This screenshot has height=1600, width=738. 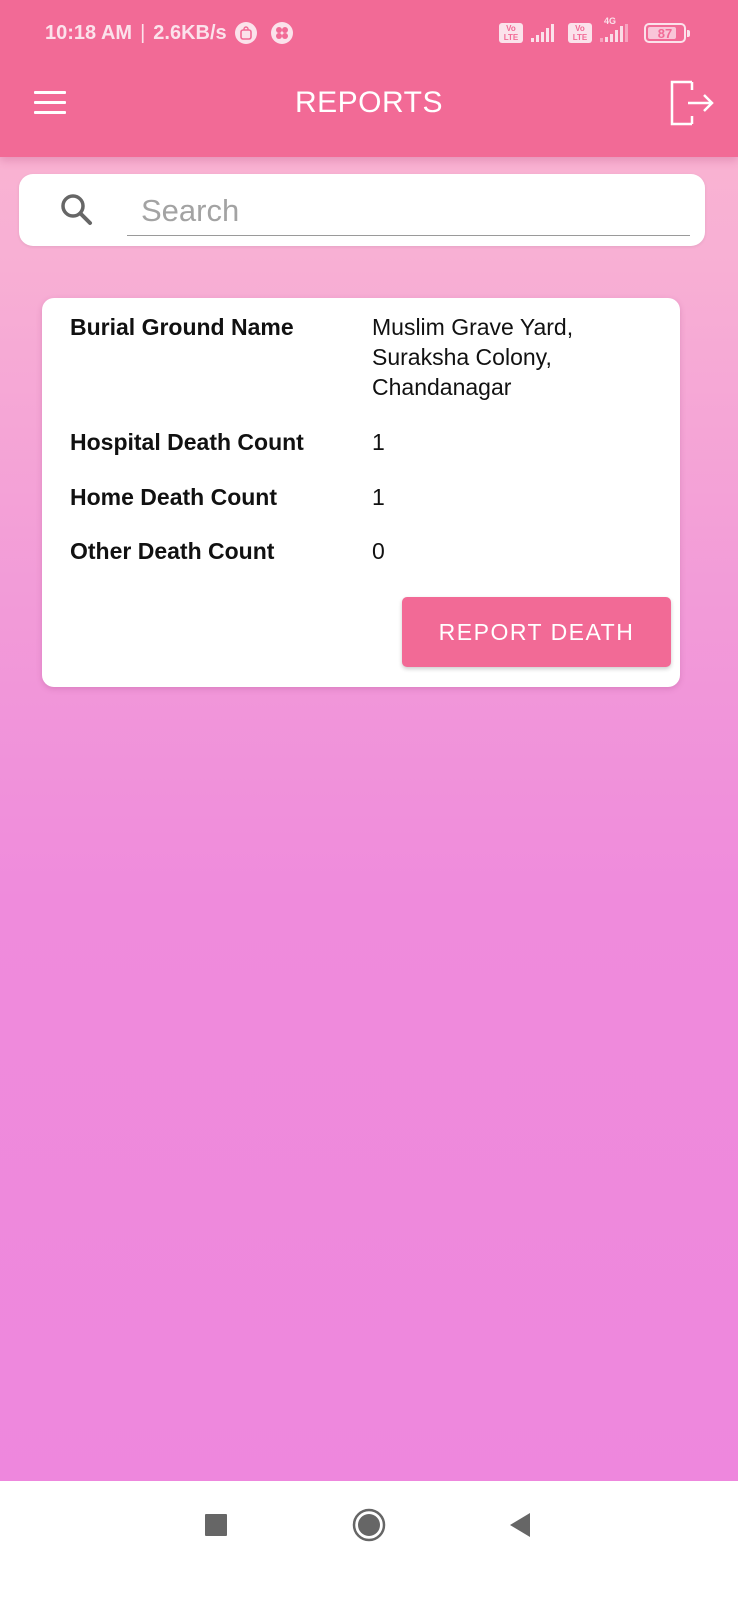 What do you see at coordinates (216, 1525) in the screenshot?
I see `recents-icon` at bounding box center [216, 1525].